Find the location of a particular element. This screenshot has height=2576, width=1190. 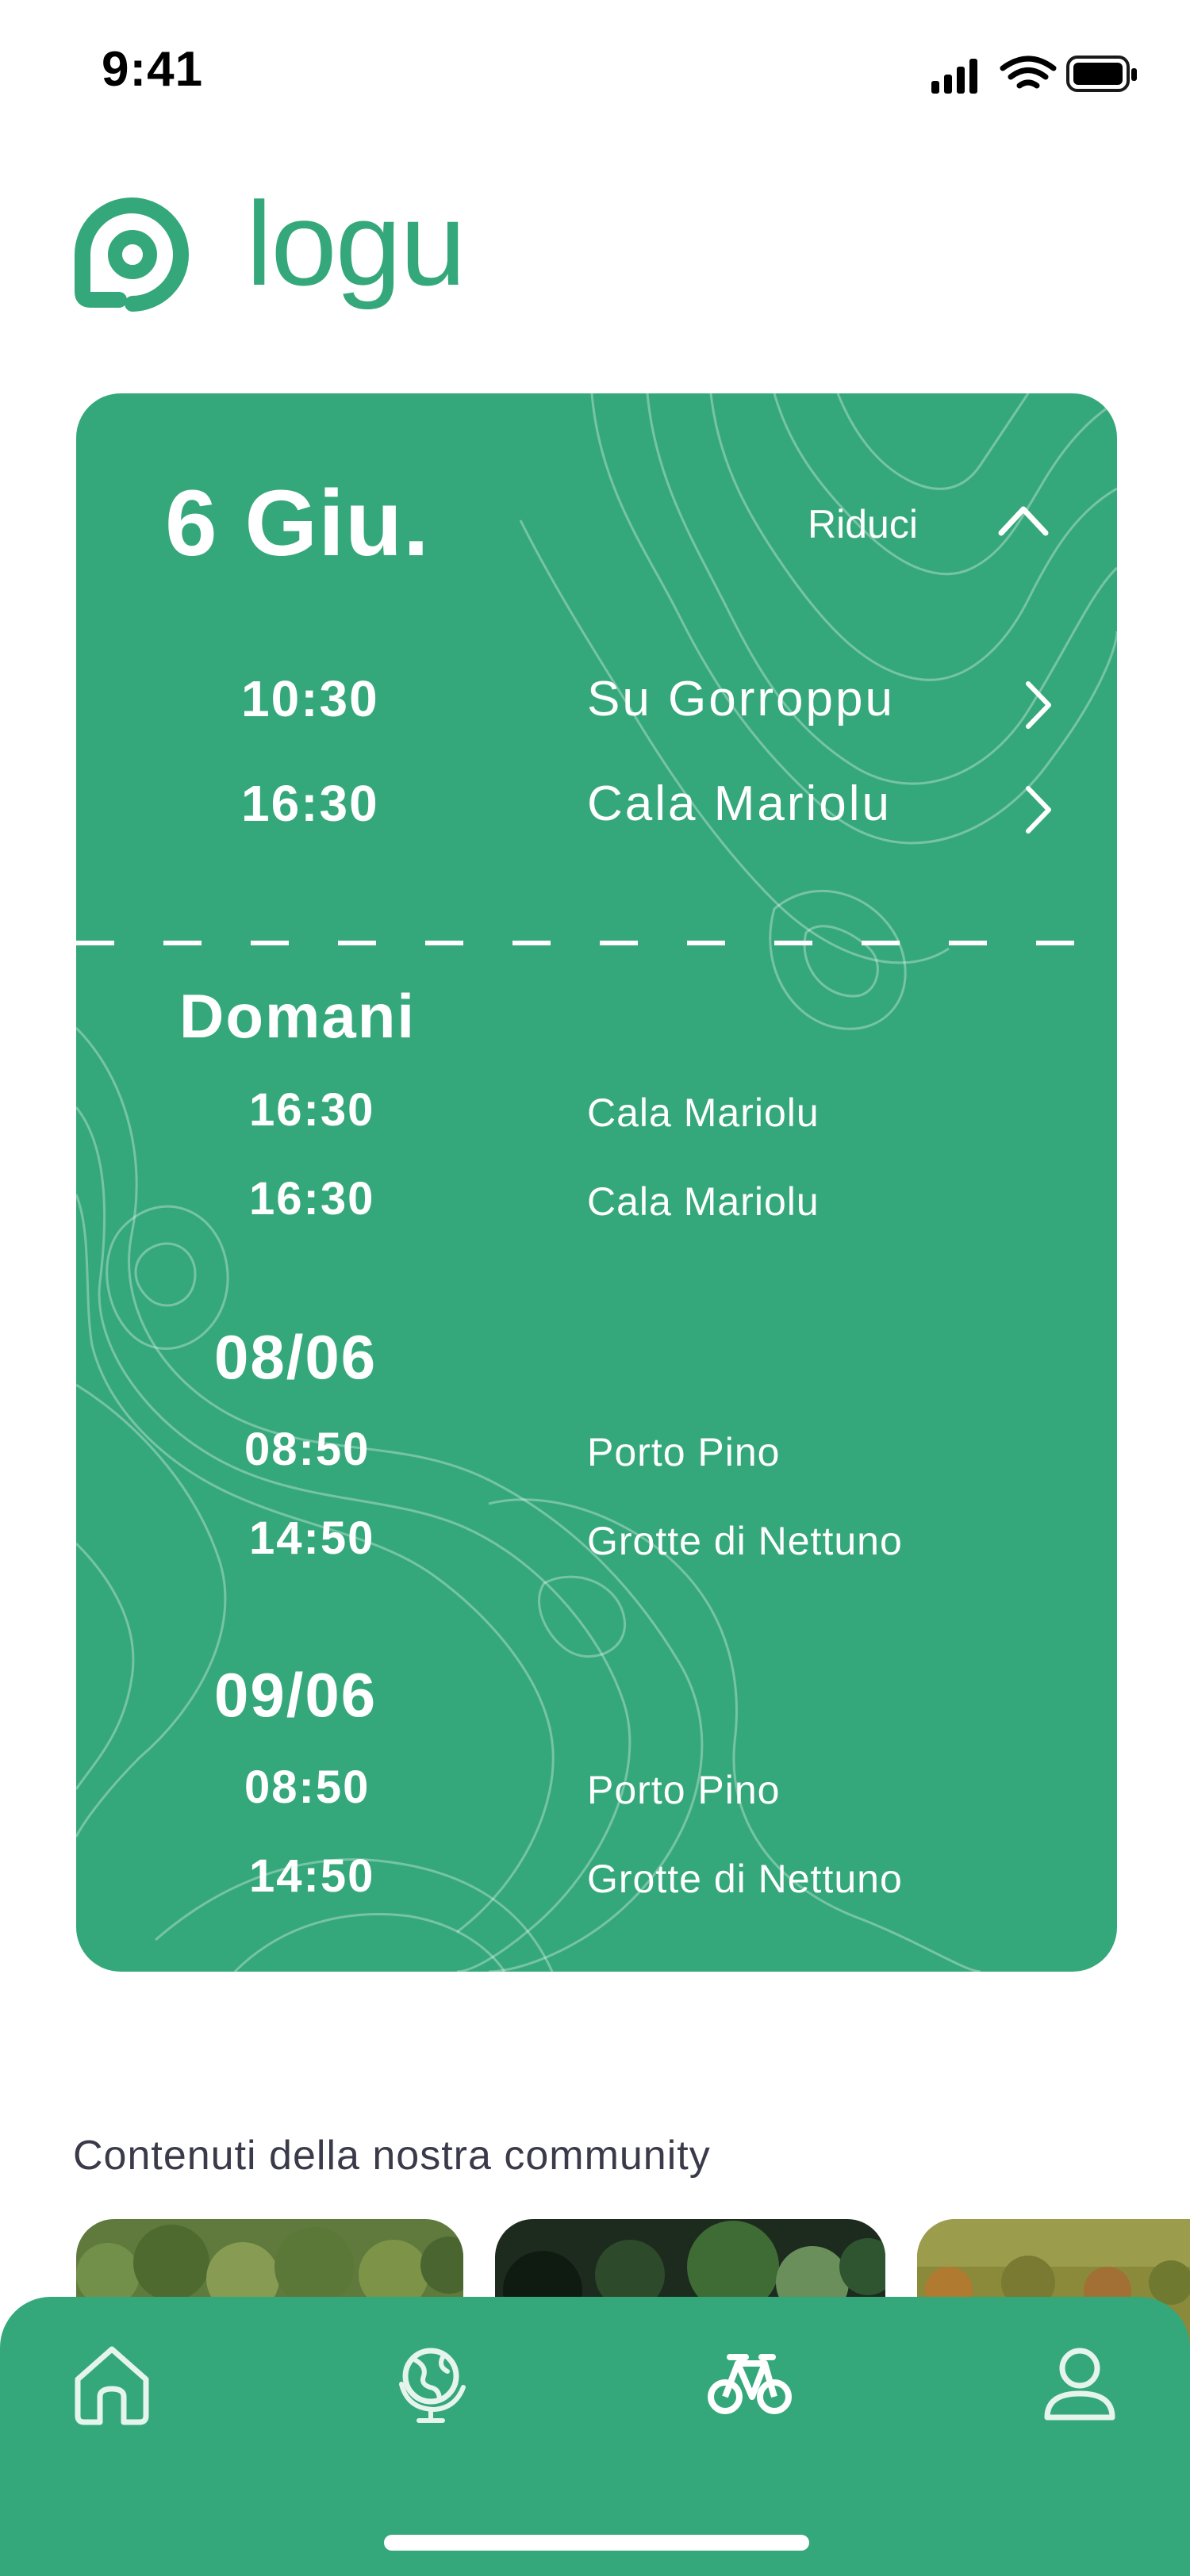

community-section-title: Contenuti della nostra community is located at coordinates (392, 2156).